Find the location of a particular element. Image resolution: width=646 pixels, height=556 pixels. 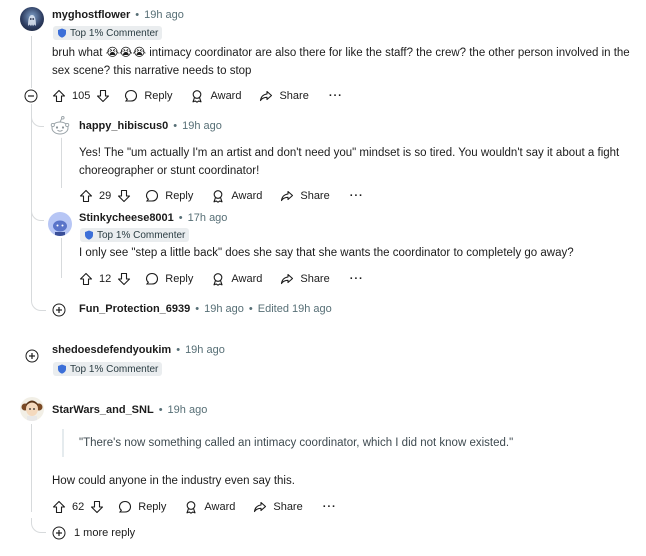

more-replies-label: 1 more reply is located at coordinates (105, 533).